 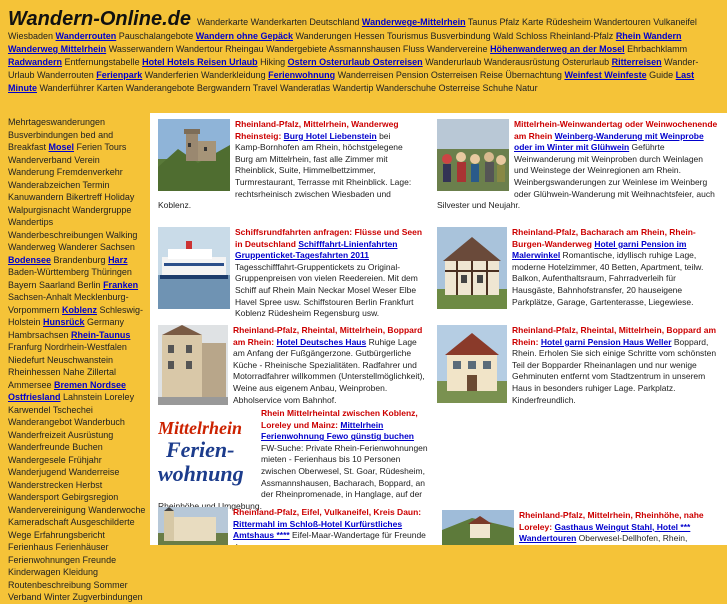 I want to click on header-link-hotel-hotels-reisen-urlaub: Hotel Hotels Reisen Urlaub, so click(x=200, y=62).